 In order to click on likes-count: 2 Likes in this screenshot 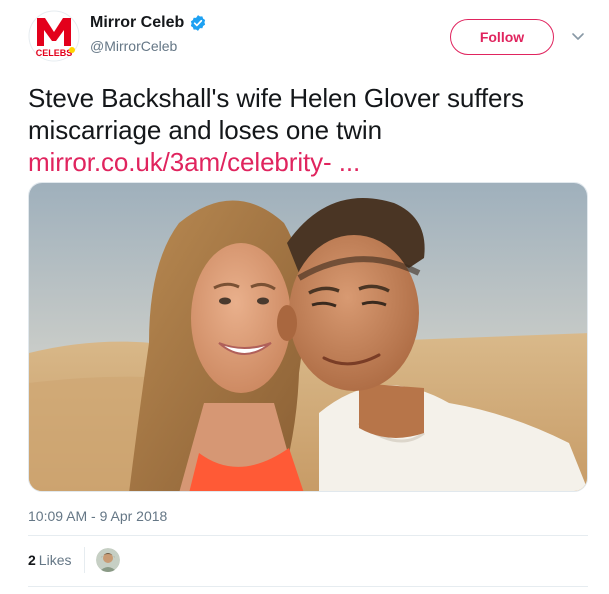, I will do `click(49, 560)`.